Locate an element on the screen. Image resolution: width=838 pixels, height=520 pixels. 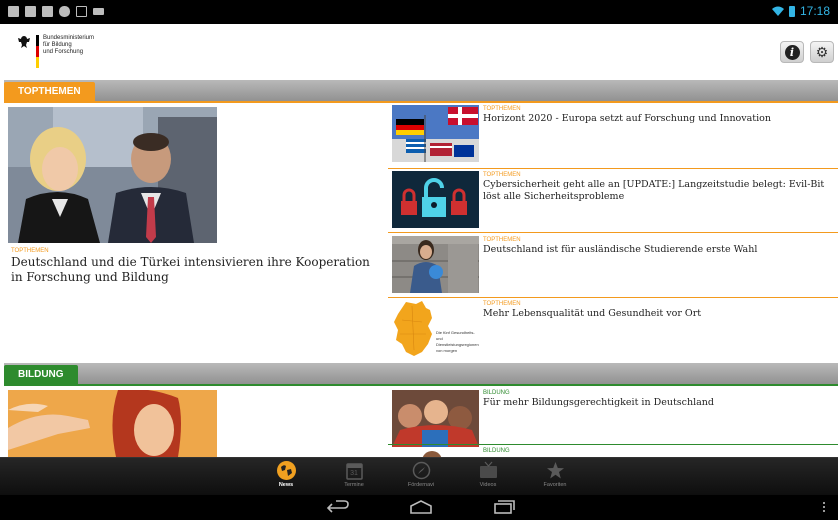
image-icon is located at coordinates (30, 11).